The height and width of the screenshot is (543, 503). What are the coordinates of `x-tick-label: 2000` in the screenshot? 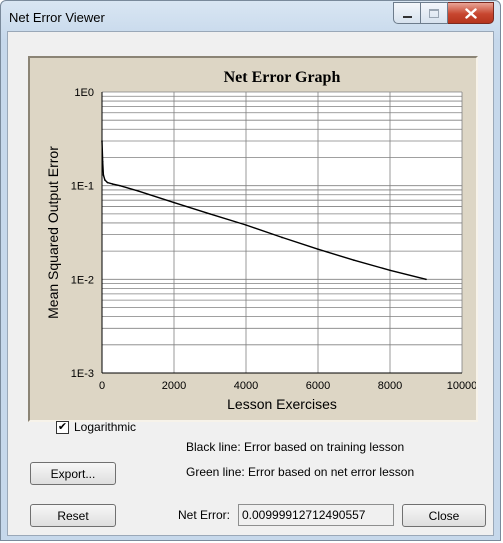 It's located at (174, 386).